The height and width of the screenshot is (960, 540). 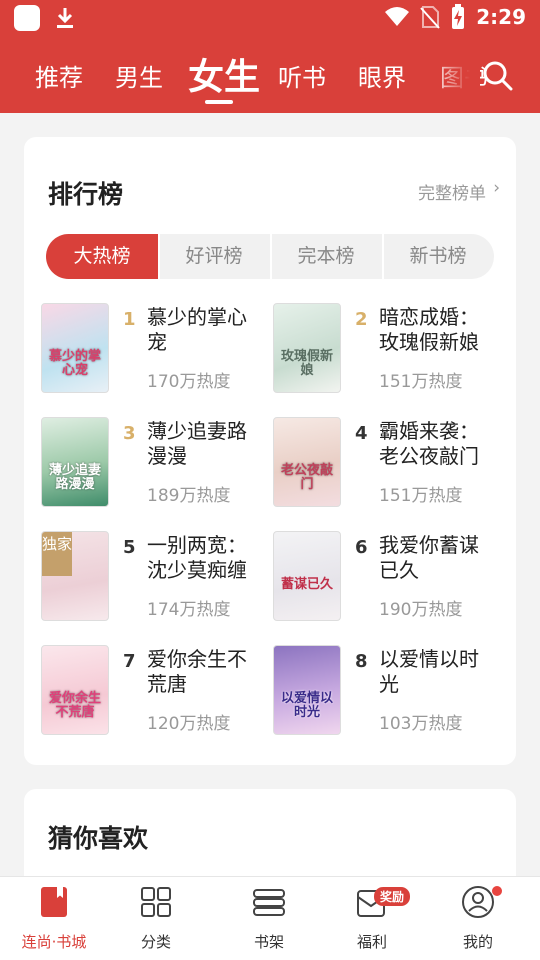 I want to click on tab-female: 女生, so click(x=224, y=74).